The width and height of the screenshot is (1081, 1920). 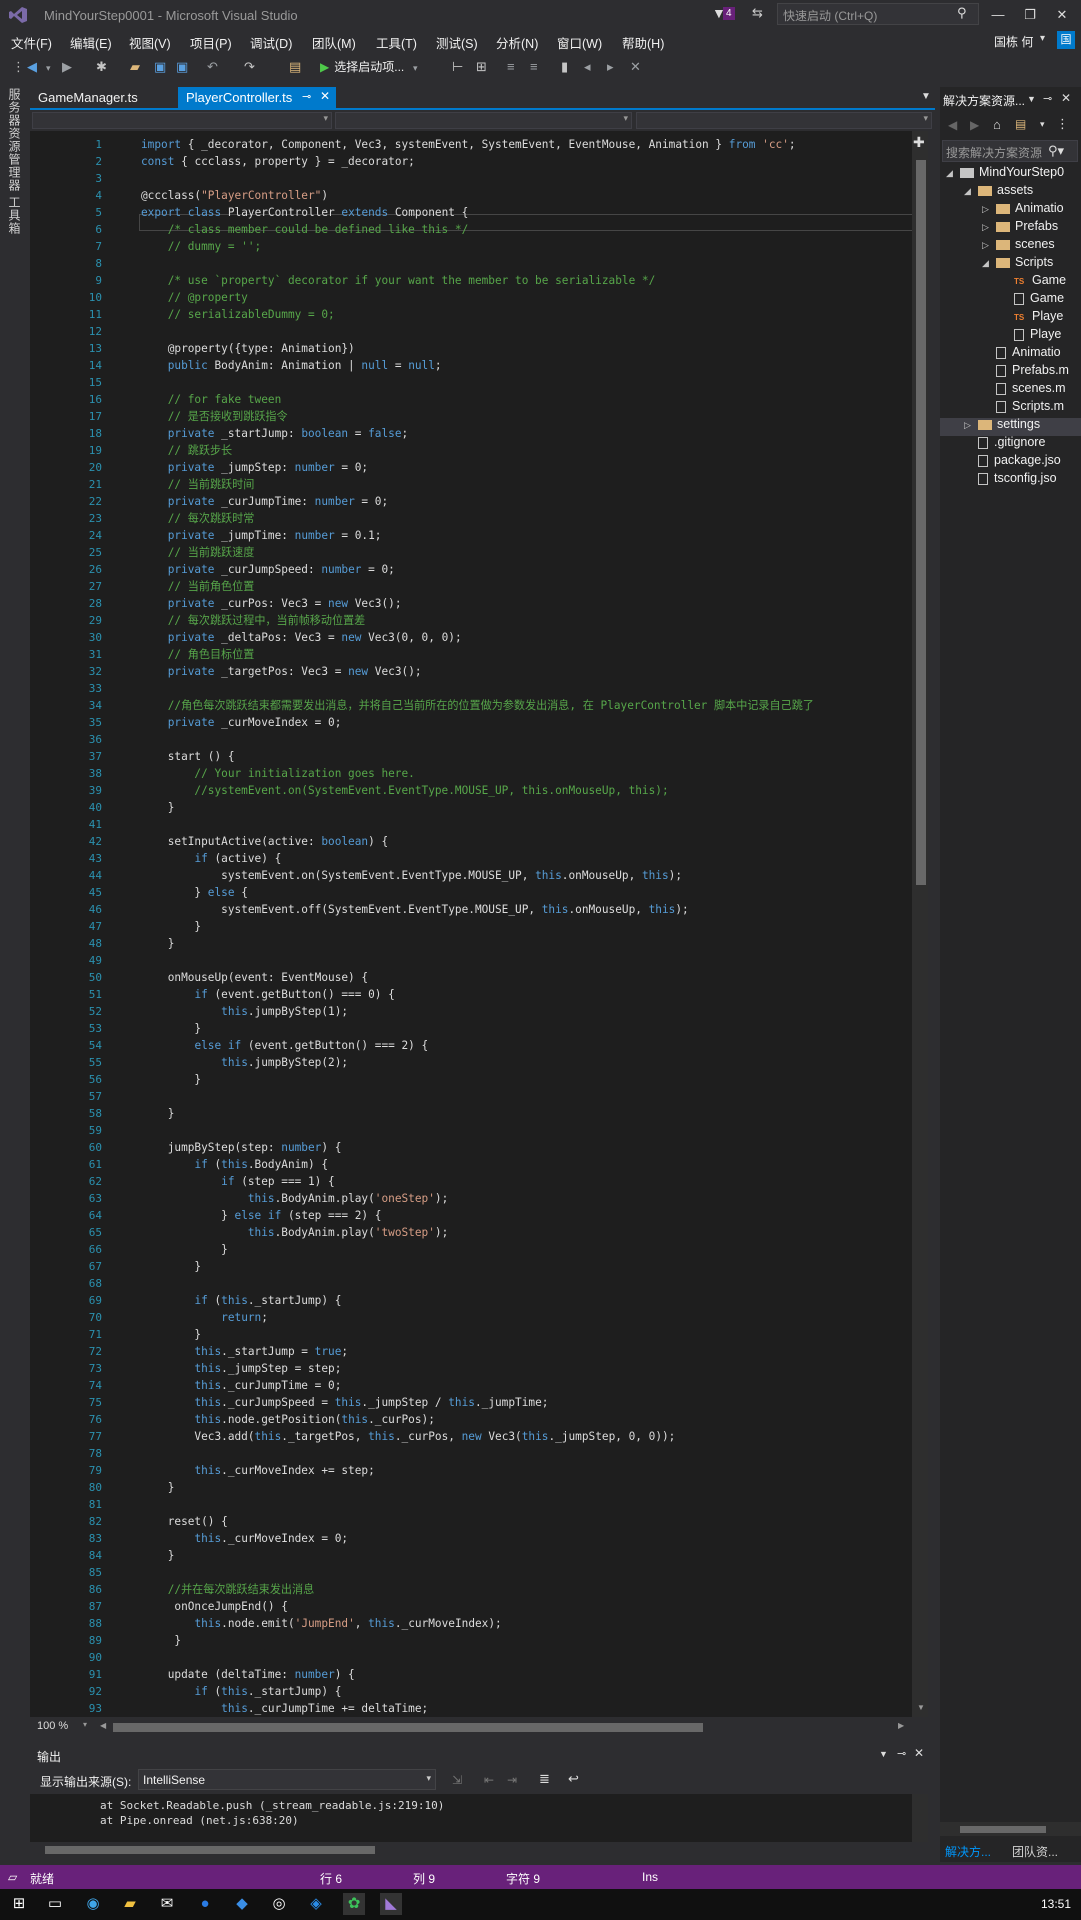 What do you see at coordinates (268, 569) in the screenshot?
I see `code-line: private _curJumpSpeed: number = 0;` at bounding box center [268, 569].